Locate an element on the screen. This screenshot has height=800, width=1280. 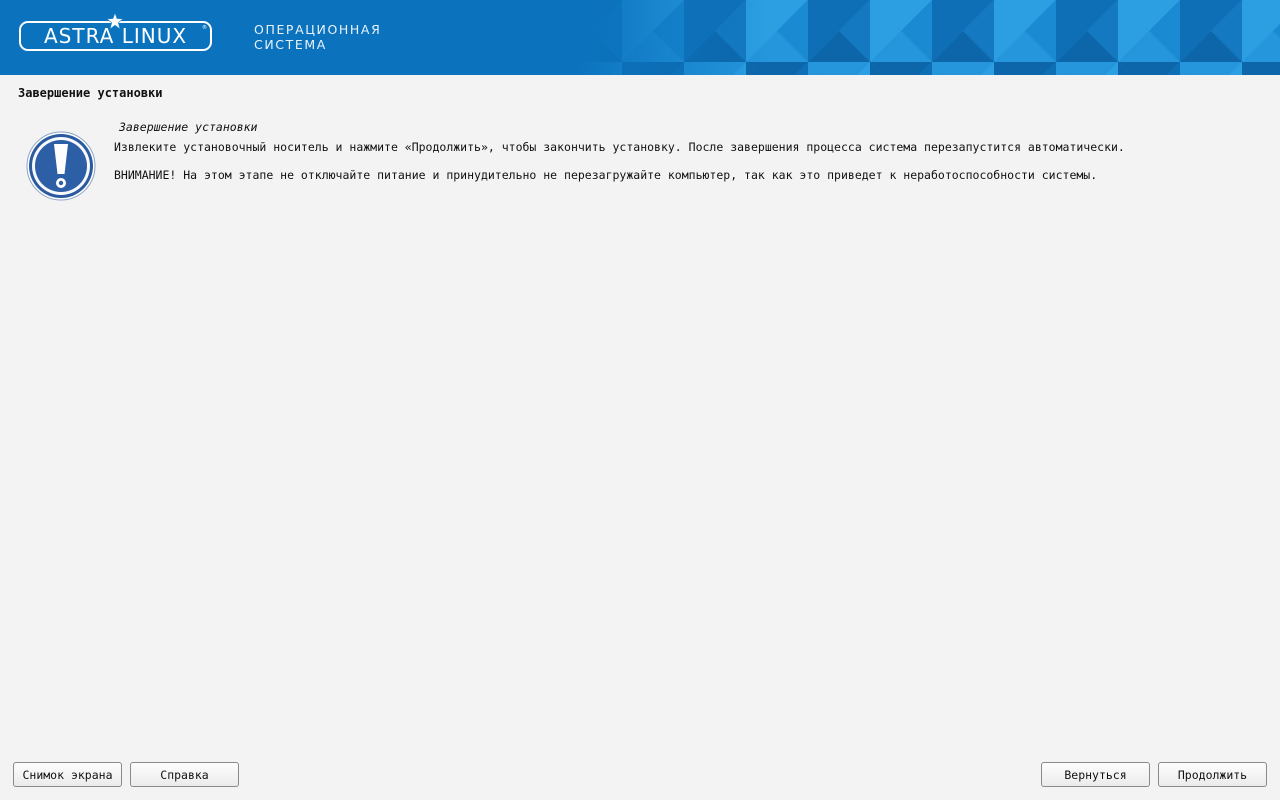
banner-subtitle: ОПЕРАЦИОННАЯ СИСТЕМА is located at coordinates (317, 37).